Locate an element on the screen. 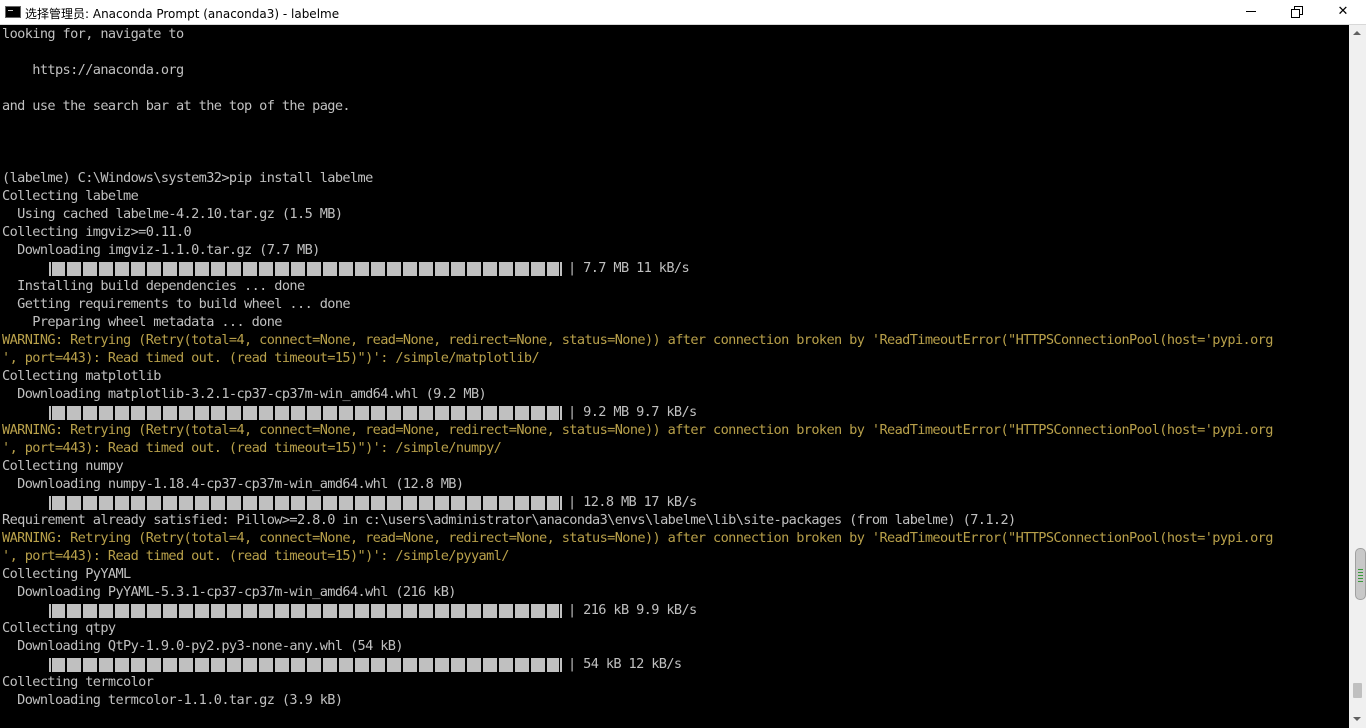  progress-text: | 216 kB 9.9 kB/s is located at coordinates (632, 610).